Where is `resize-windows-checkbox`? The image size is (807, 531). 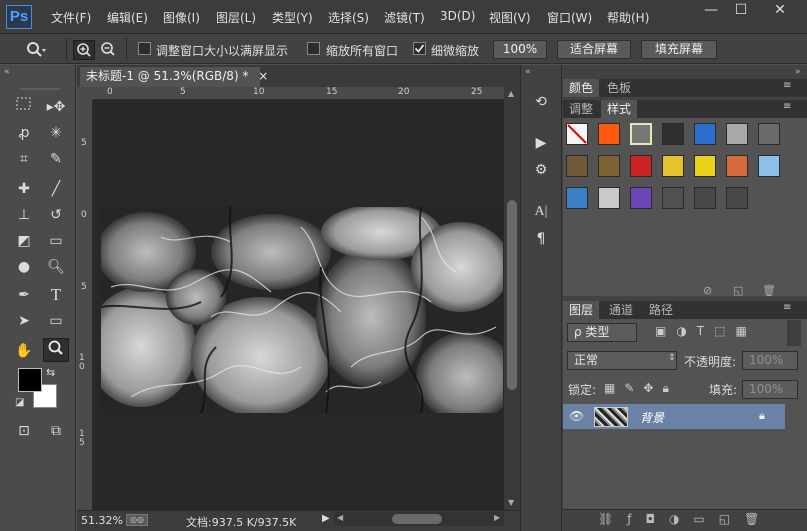 resize-windows-checkbox is located at coordinates (144, 48).